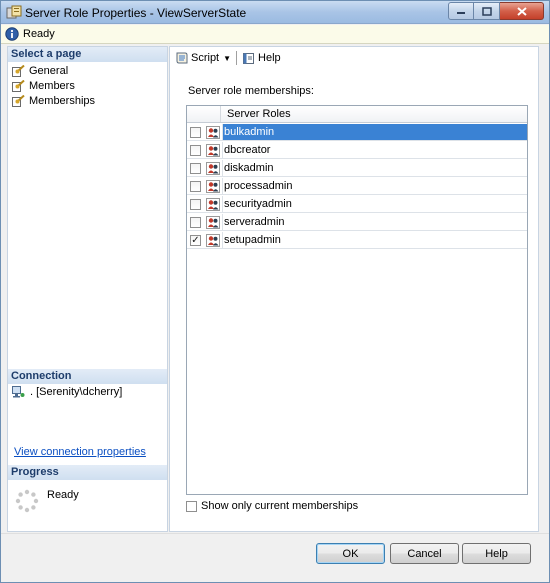 Image resolution: width=550 pixels, height=583 pixels. What do you see at coordinates (182, 57) in the screenshot?
I see `script-icon` at bounding box center [182, 57].